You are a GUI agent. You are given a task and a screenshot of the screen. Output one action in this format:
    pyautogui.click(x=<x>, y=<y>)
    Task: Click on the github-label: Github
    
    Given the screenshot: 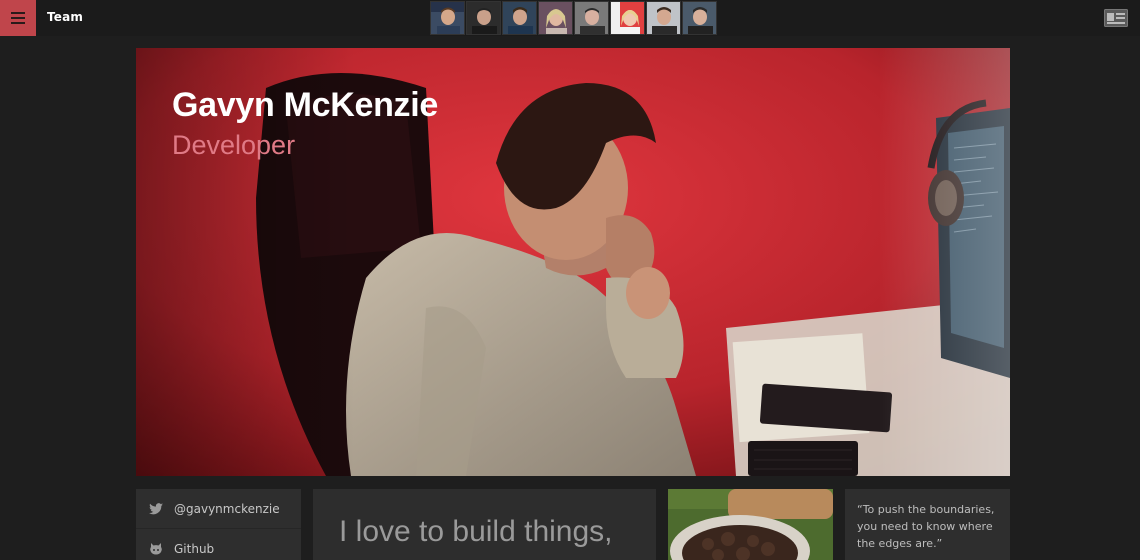 What is the action you would take?
    pyautogui.click(x=194, y=548)
    